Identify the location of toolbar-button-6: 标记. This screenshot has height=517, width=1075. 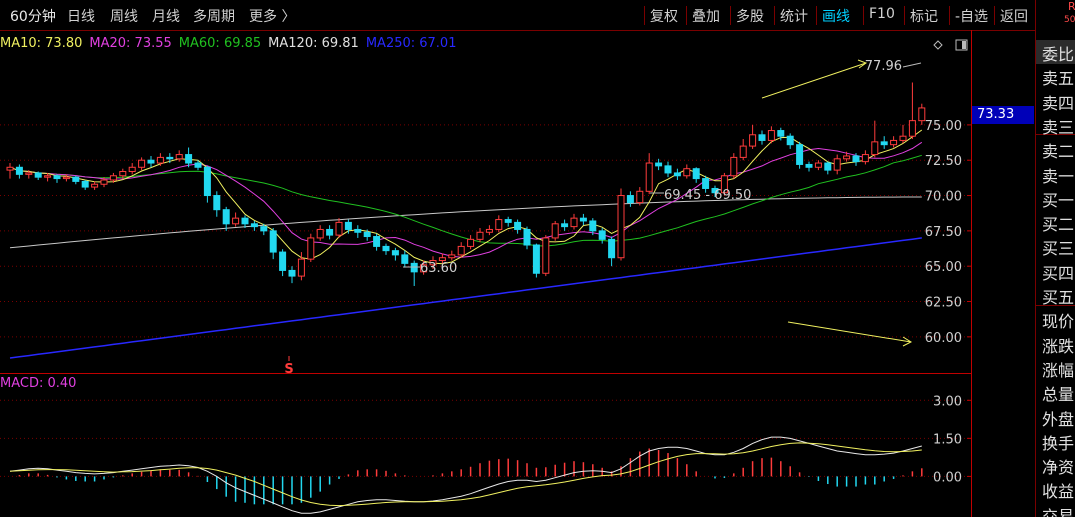
(924, 16).